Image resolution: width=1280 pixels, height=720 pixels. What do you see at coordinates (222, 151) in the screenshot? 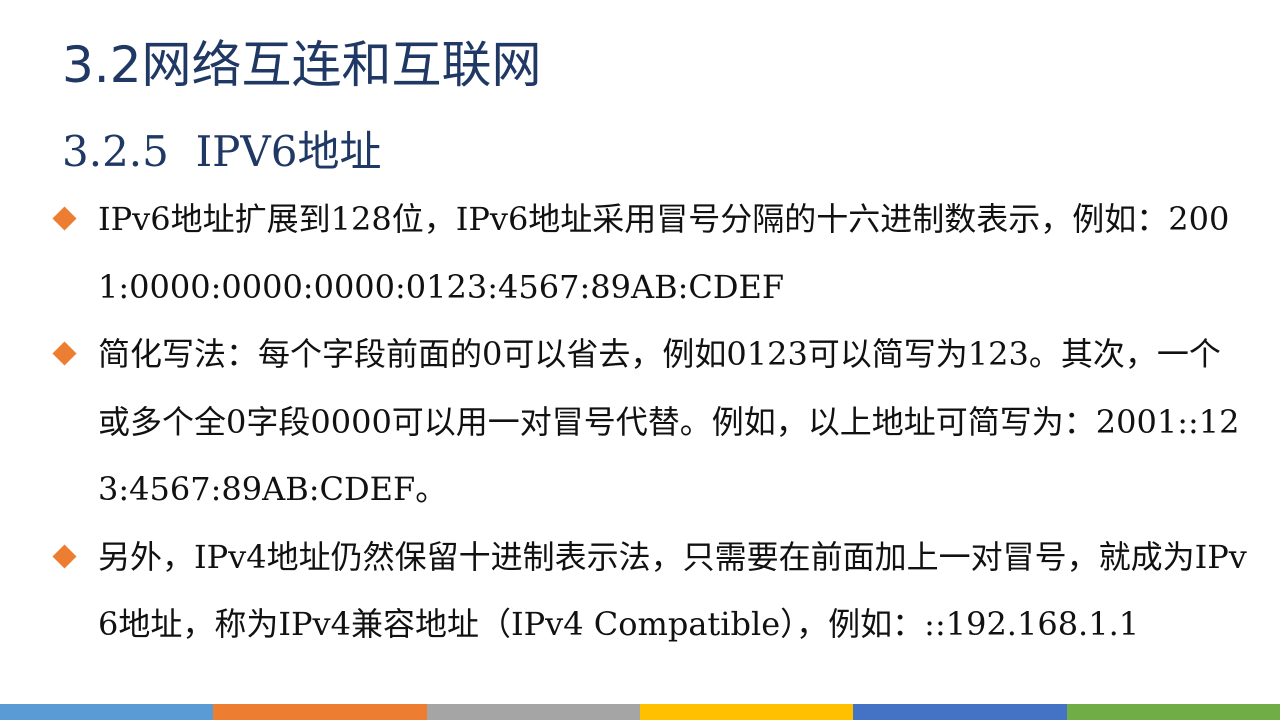
I see `slide-subtitle: 3.2.5 IPV6地址` at bounding box center [222, 151].